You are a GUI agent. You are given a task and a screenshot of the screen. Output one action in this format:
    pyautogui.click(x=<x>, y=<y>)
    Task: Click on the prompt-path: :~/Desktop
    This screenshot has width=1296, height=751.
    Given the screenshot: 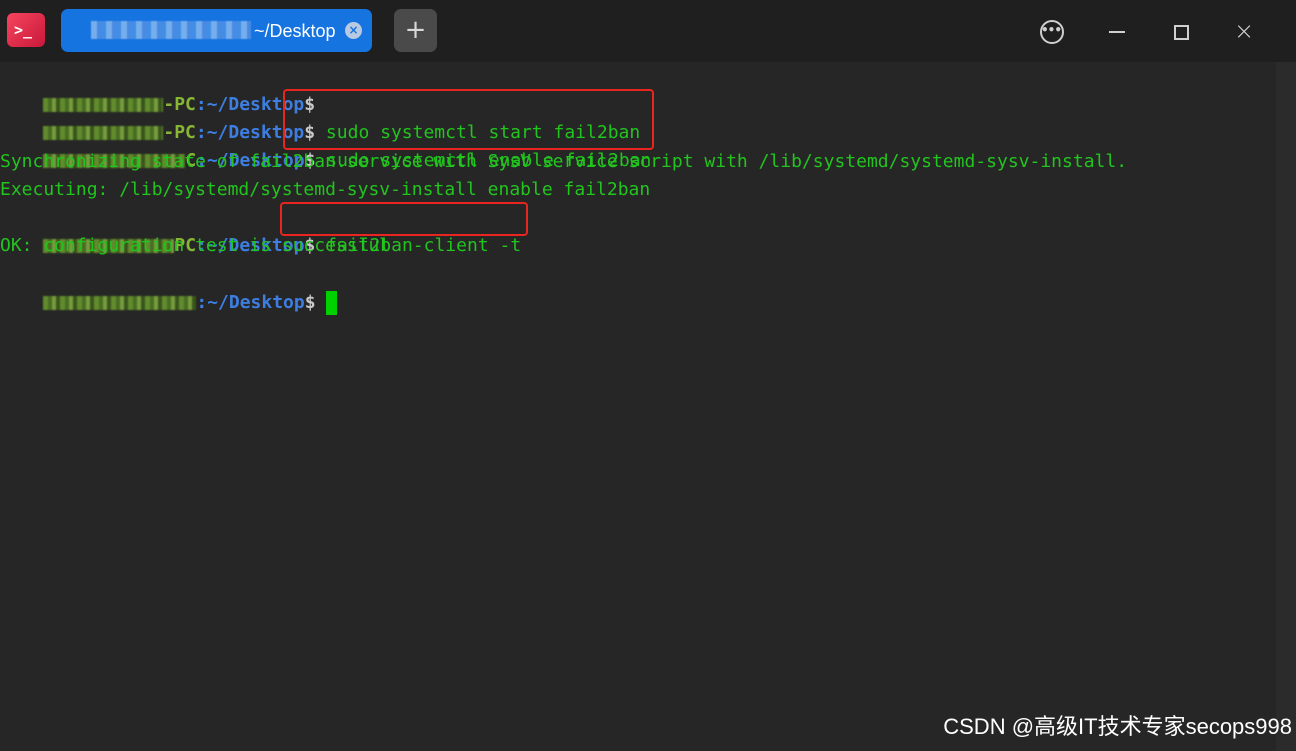 What is the action you would take?
    pyautogui.click(x=250, y=302)
    